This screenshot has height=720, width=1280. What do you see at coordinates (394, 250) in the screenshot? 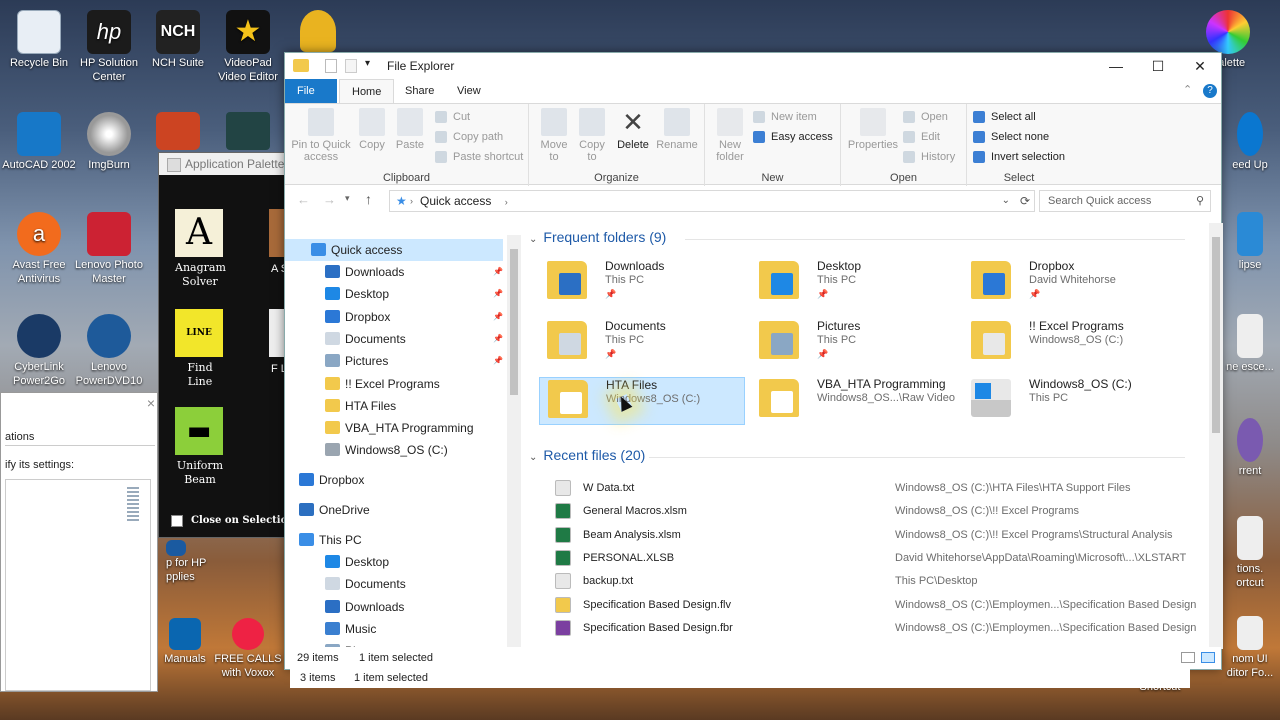
I see `nav-item-quick-access: Quick access` at bounding box center [394, 250].